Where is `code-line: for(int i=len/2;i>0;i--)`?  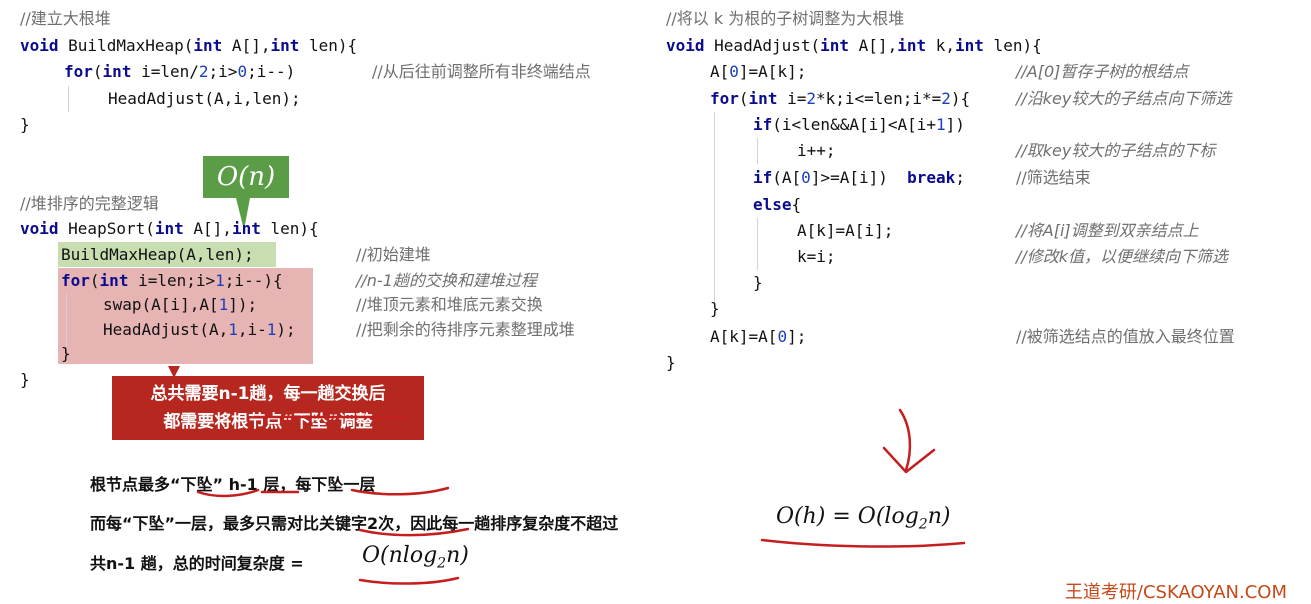 code-line: for(int i=len/2;i>0;i--) is located at coordinates (180, 71).